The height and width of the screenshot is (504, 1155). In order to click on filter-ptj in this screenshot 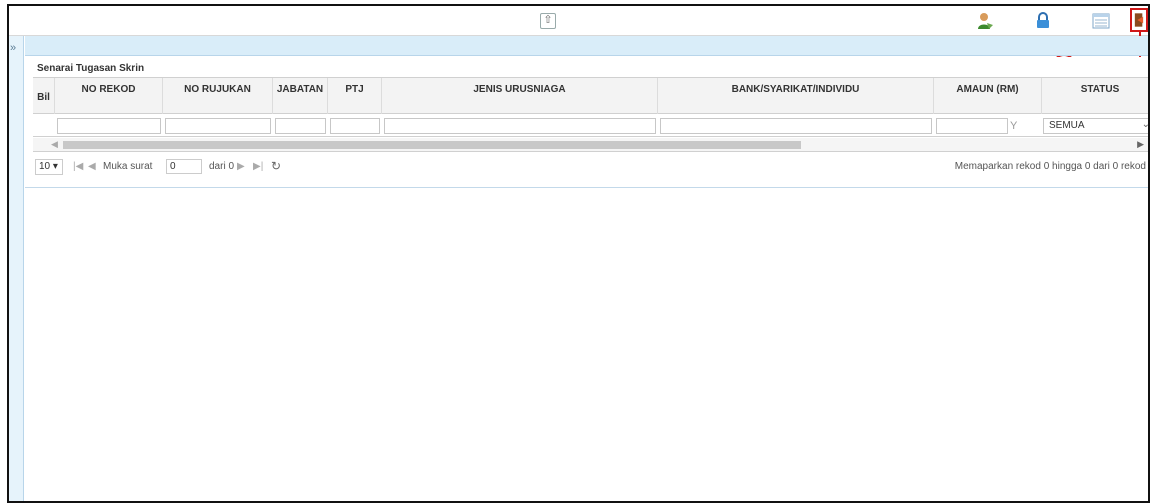, I will do `click(355, 126)`.